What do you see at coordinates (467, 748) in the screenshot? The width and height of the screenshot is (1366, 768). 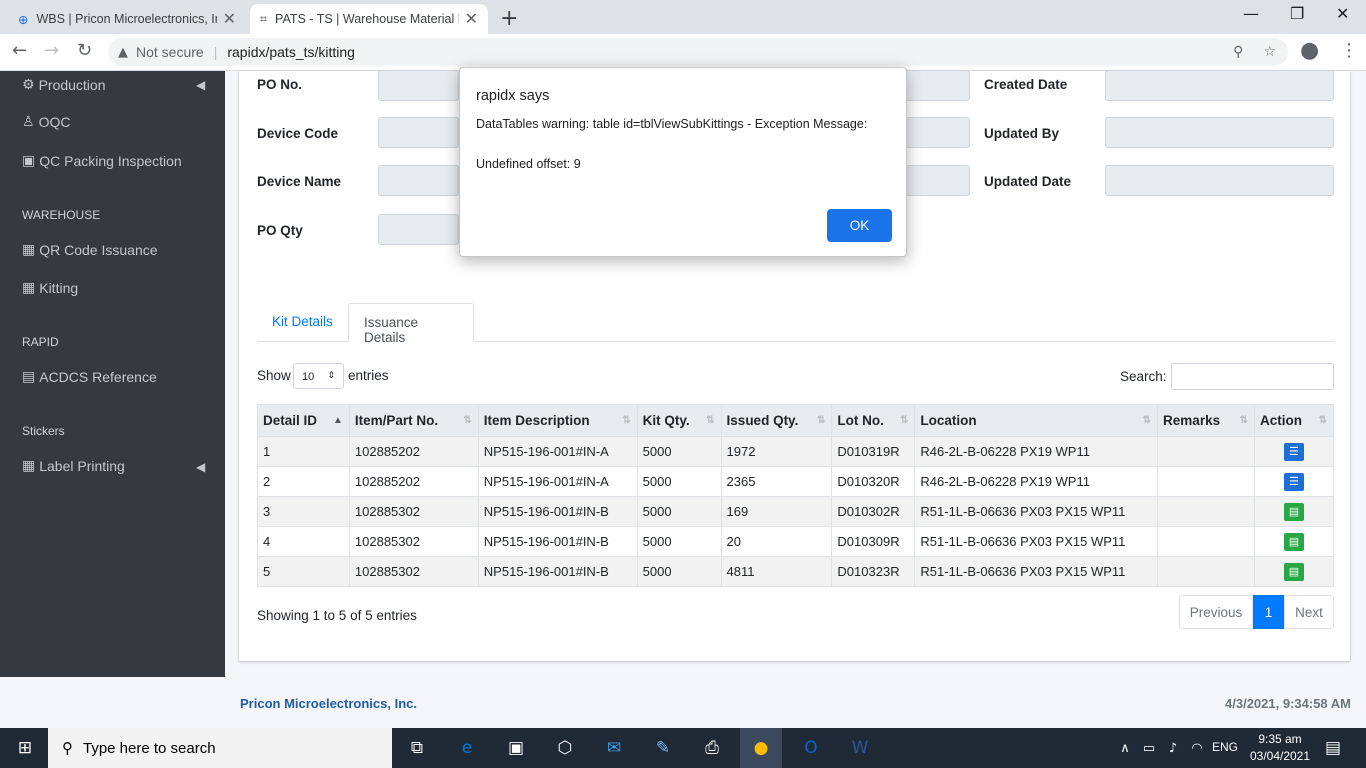 I see `edge-icon: e` at bounding box center [467, 748].